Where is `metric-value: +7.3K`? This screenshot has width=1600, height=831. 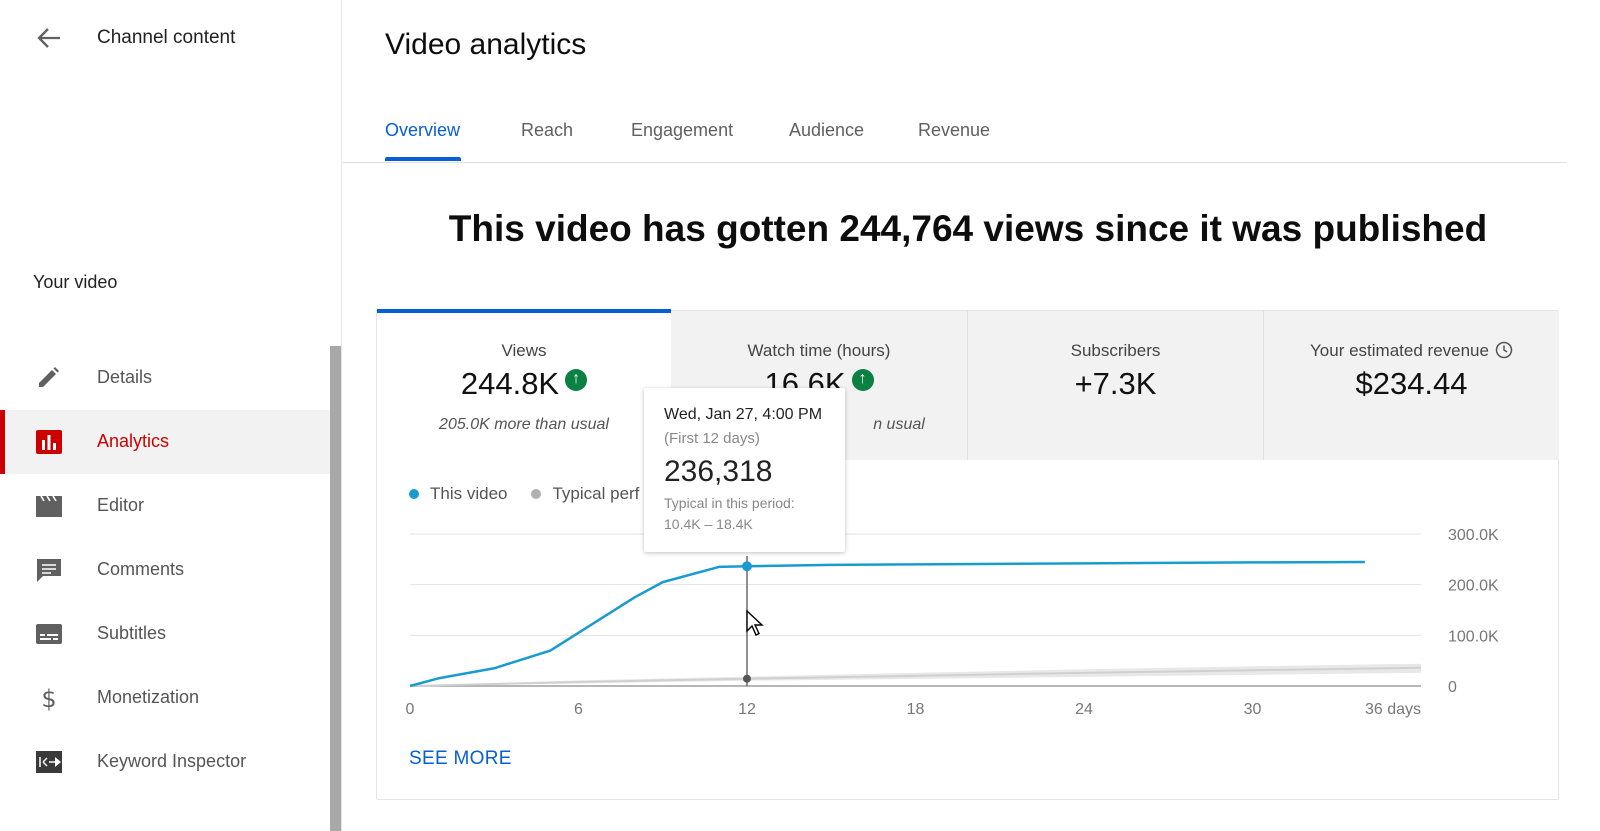
metric-value: +7.3K is located at coordinates (1115, 383).